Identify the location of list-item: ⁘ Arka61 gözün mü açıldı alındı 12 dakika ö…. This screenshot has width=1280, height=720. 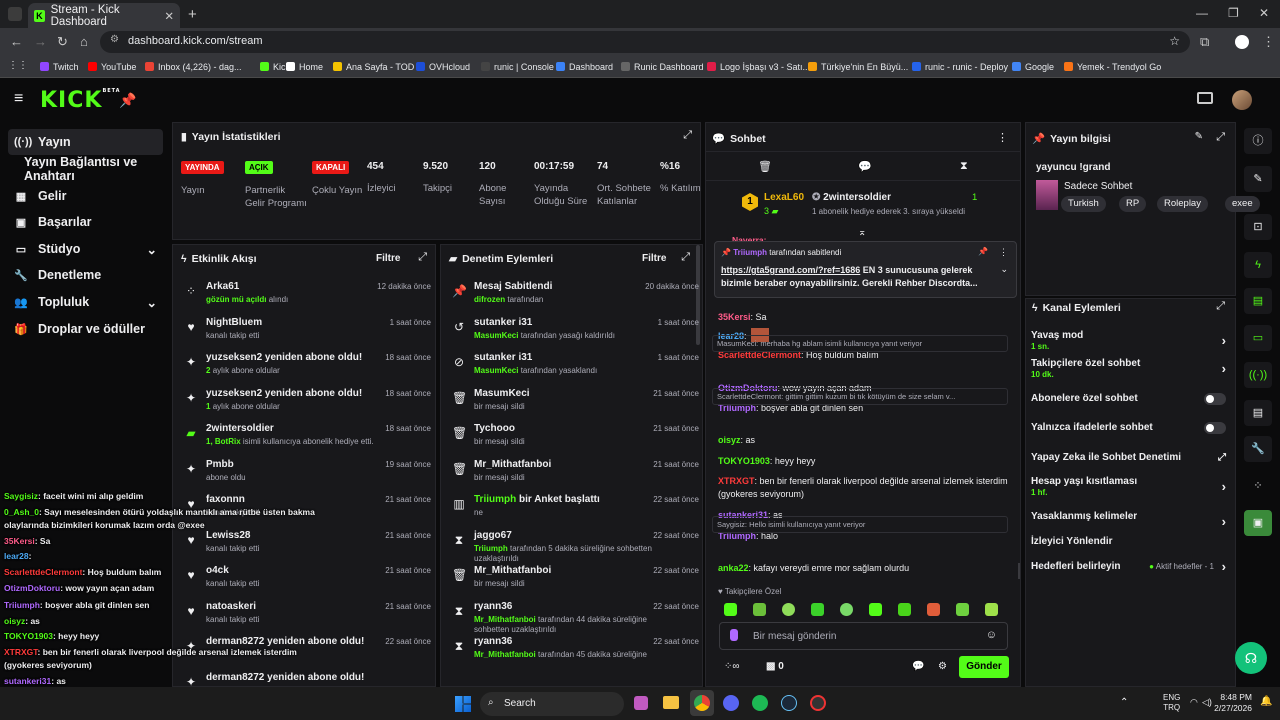
(306, 298).